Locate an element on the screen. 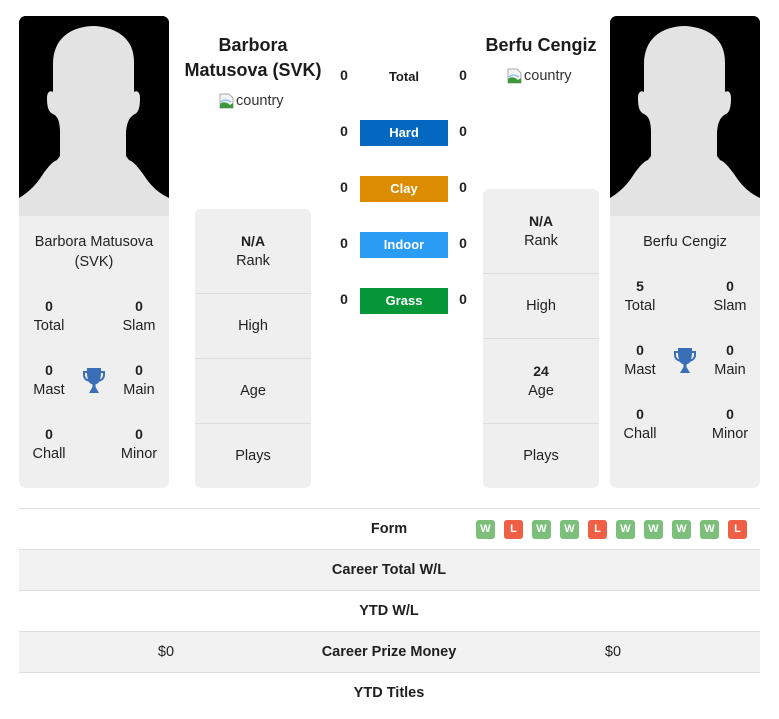  player-photo-right is located at coordinates (685, 116).